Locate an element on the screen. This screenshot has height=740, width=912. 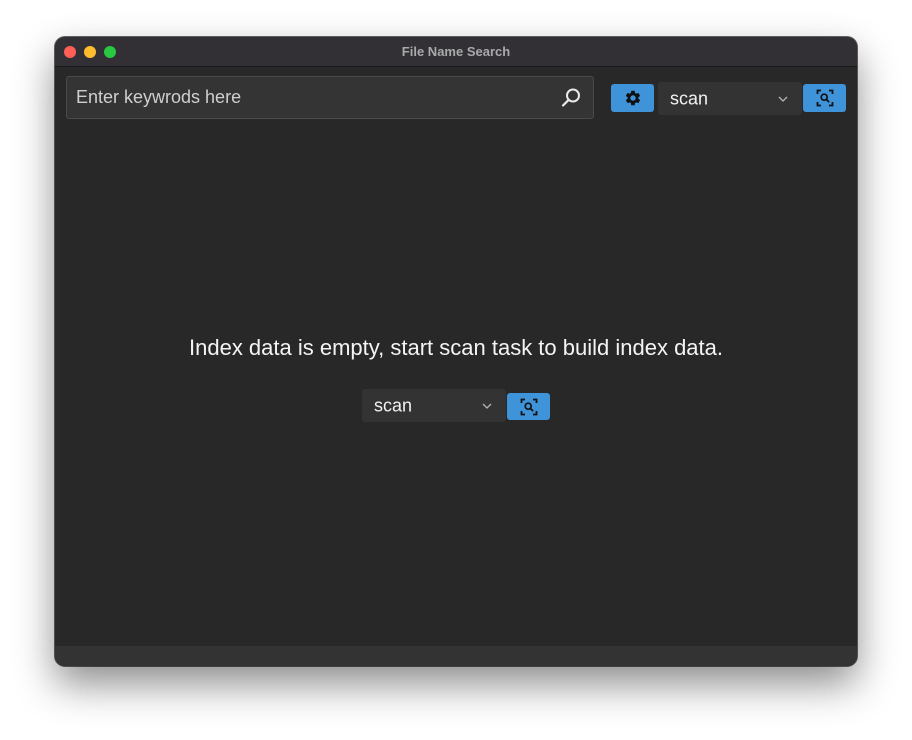
empty-state-scan-type-select: scan is located at coordinates (434, 405).